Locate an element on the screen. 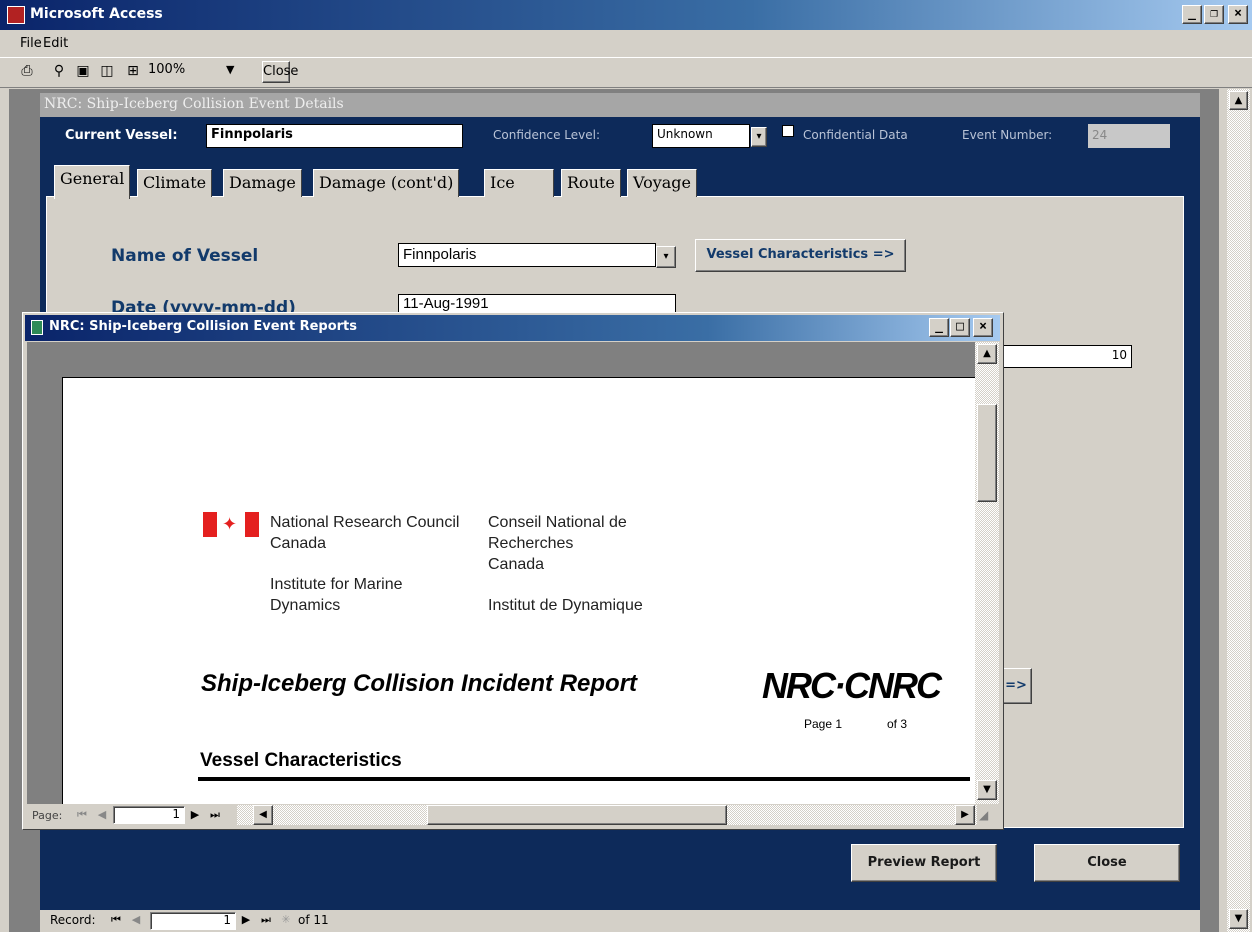 This screenshot has width=1252, height=932. current-vessel-field: Finnpolaris is located at coordinates (334, 136).